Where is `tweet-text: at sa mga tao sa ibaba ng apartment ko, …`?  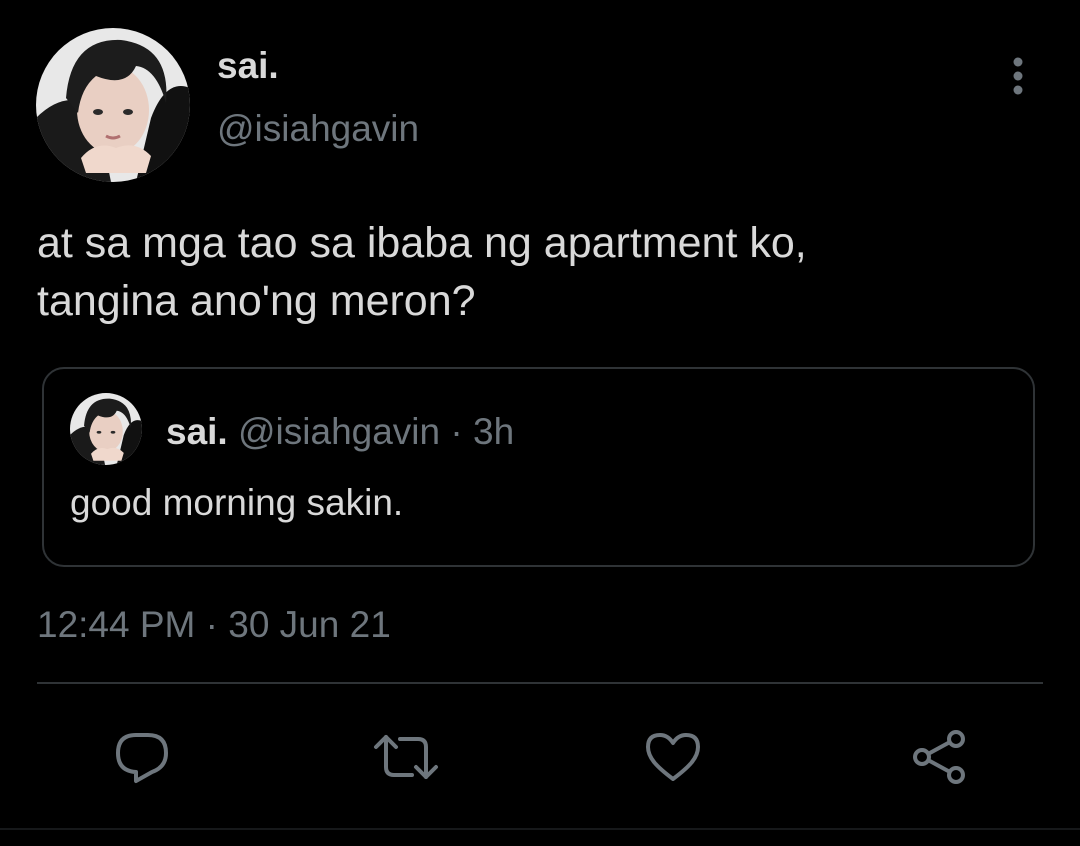
tweet-text: at sa mga tao sa ibaba ng apartment ko, … is located at coordinates (422, 272).